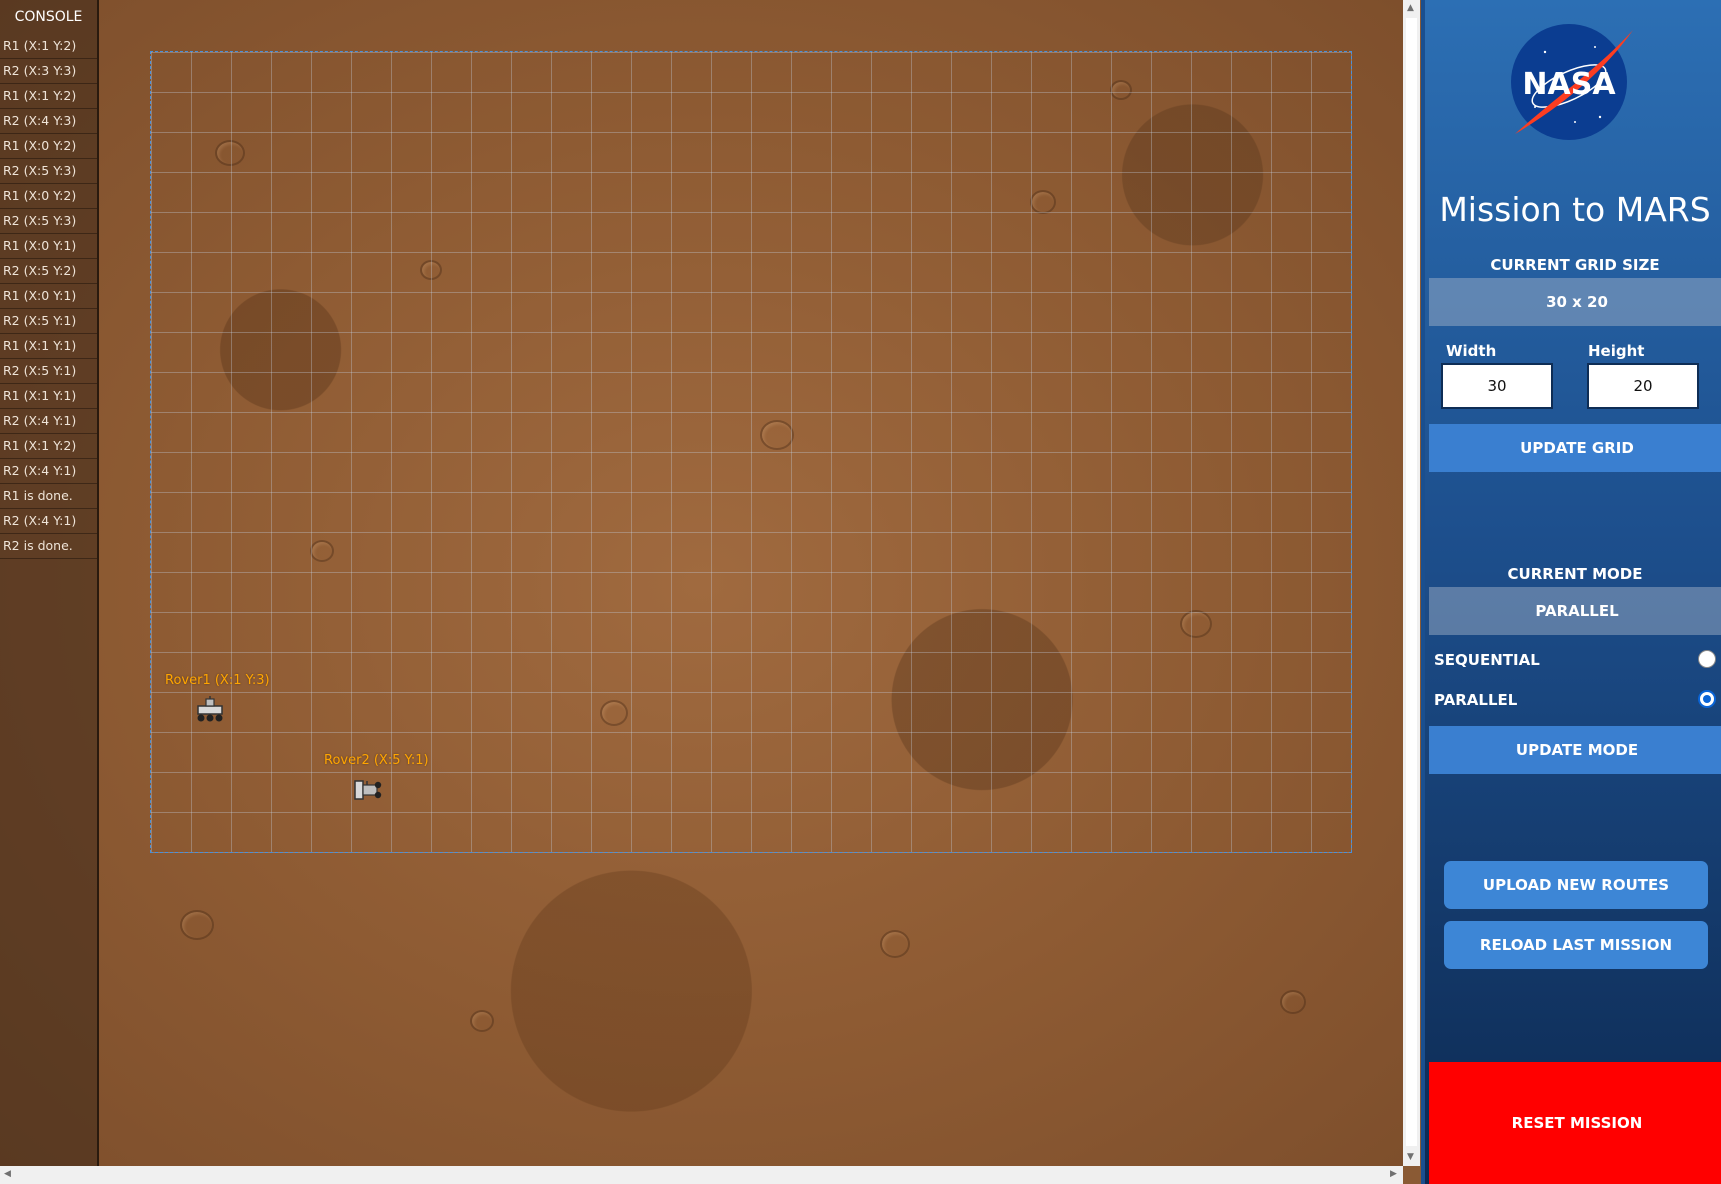  What do you see at coordinates (1643, 386) in the screenshot?
I see `height-input` at bounding box center [1643, 386].